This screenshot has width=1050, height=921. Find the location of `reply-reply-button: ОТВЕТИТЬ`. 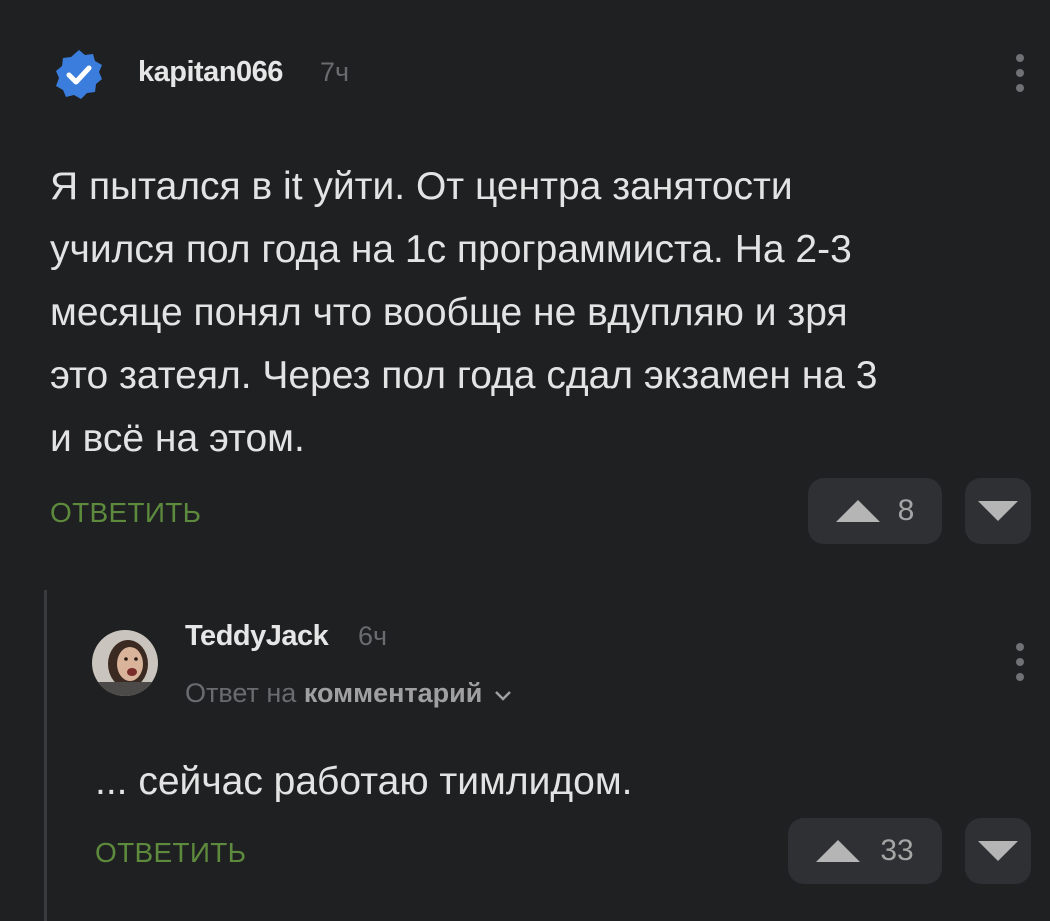

reply-reply-button: ОТВЕТИТЬ is located at coordinates (170, 853).